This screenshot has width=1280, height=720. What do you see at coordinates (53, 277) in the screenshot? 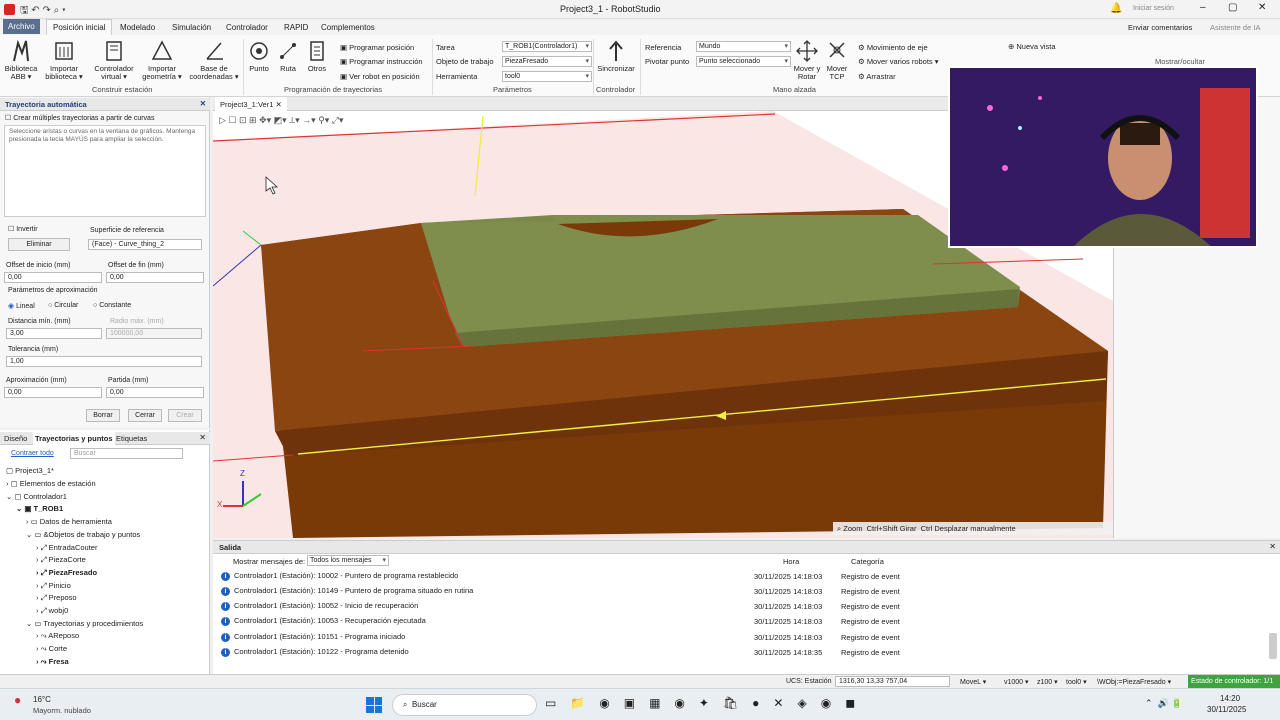
I see `offset-start-field: 0,00` at bounding box center [53, 277].